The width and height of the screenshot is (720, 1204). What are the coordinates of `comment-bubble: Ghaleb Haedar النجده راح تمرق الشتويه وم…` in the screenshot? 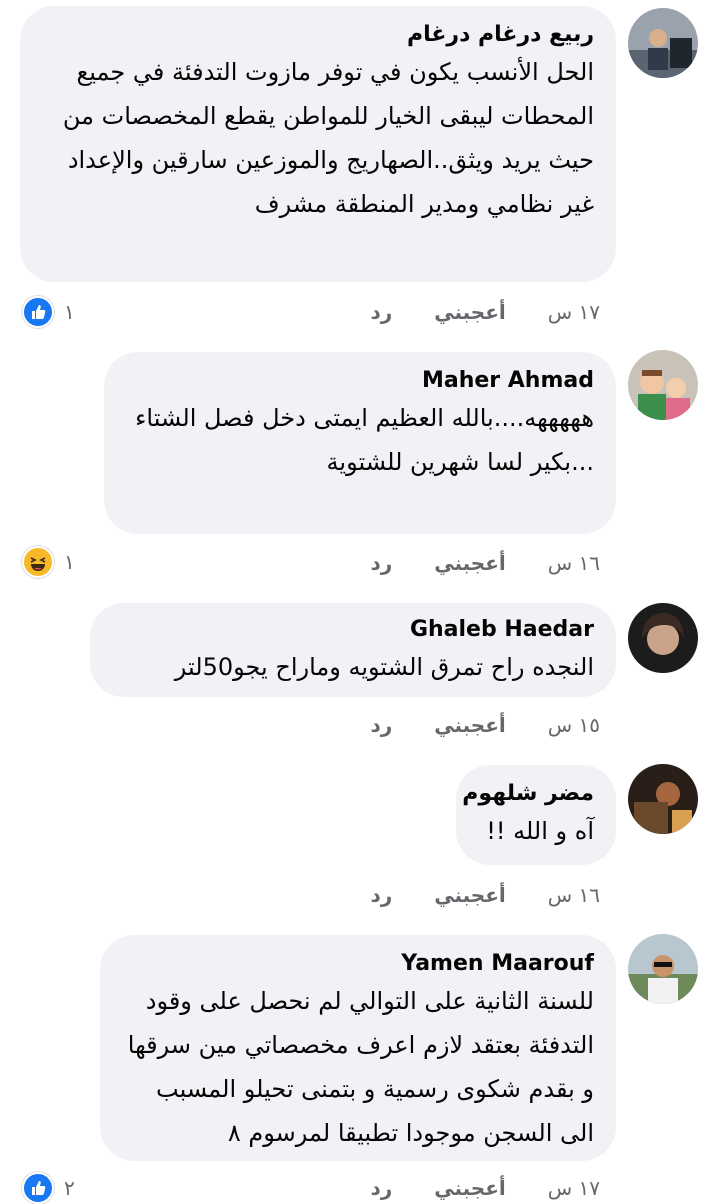 It's located at (353, 650).